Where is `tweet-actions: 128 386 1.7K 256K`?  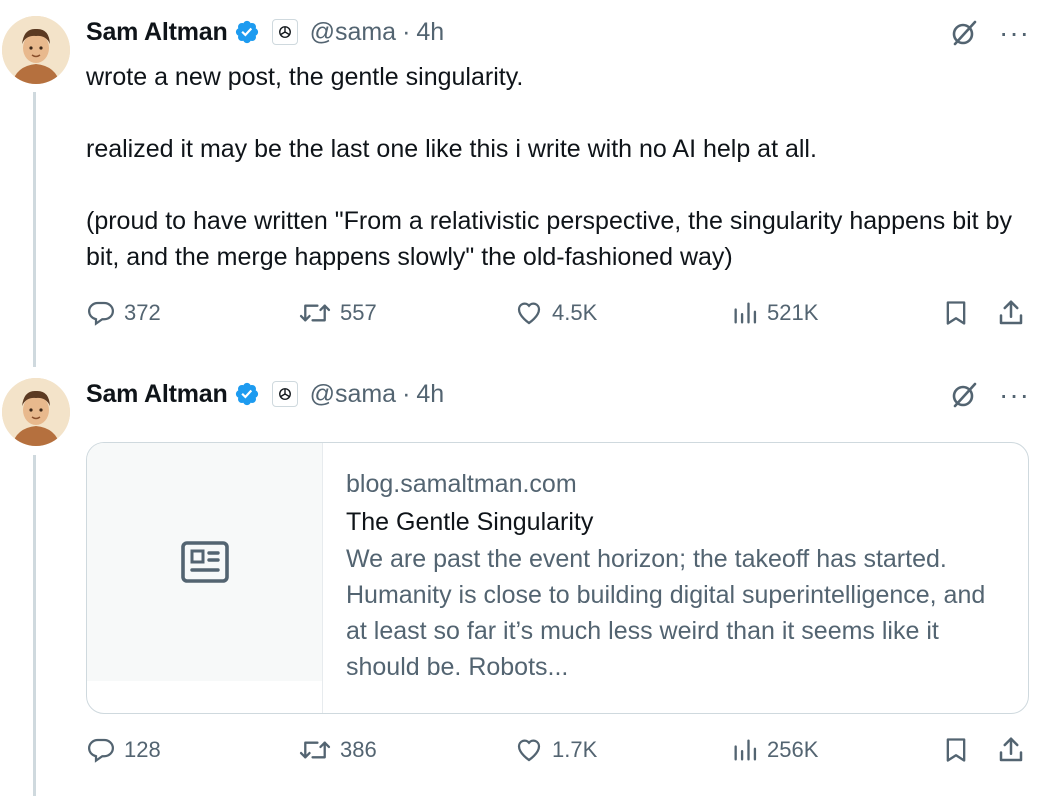 tweet-actions: 128 386 1.7K 256K is located at coordinates (558, 755).